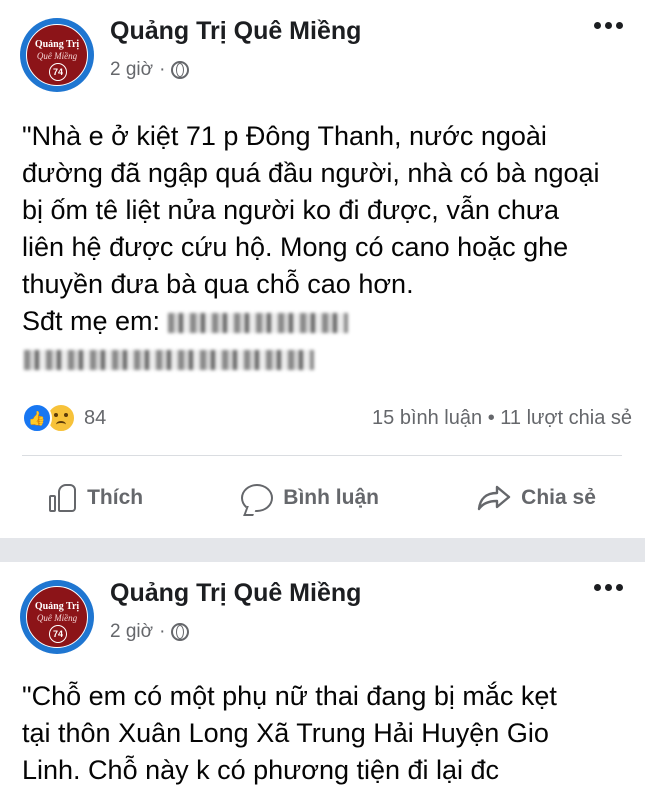 The height and width of the screenshot is (792, 645). What do you see at coordinates (261, 770) in the screenshot?
I see `post-text-line: Linh. Chỗ này k có phương tiện đi lại đc` at bounding box center [261, 770].